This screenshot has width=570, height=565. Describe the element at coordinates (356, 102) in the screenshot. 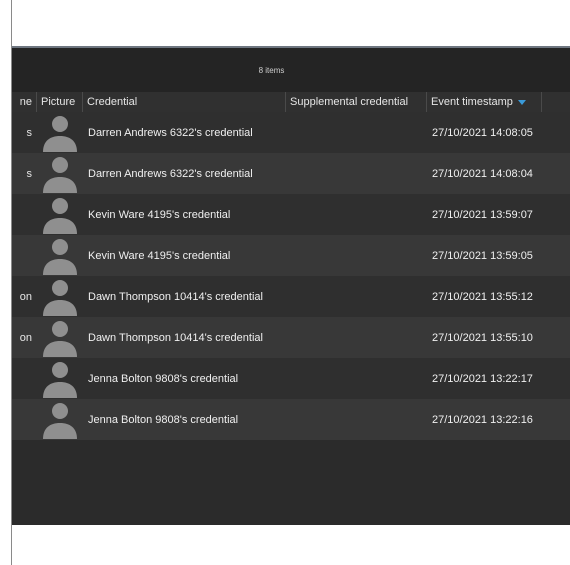

I see `column-header-supplemental-credential: Supplemental credential` at that location.